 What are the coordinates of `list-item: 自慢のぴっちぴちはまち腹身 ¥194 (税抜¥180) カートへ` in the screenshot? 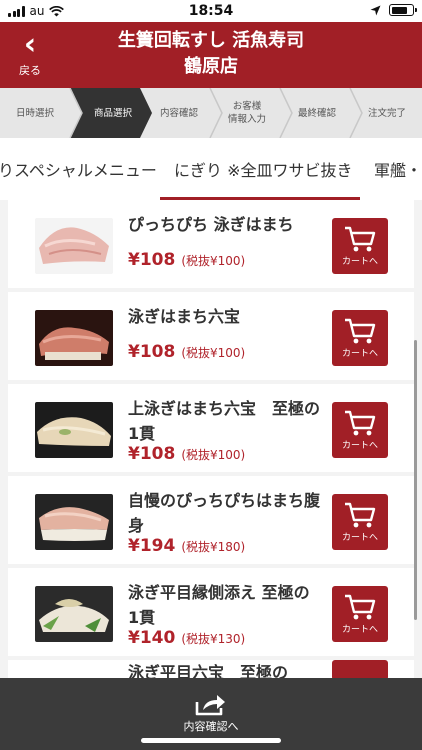 It's located at (211, 520).